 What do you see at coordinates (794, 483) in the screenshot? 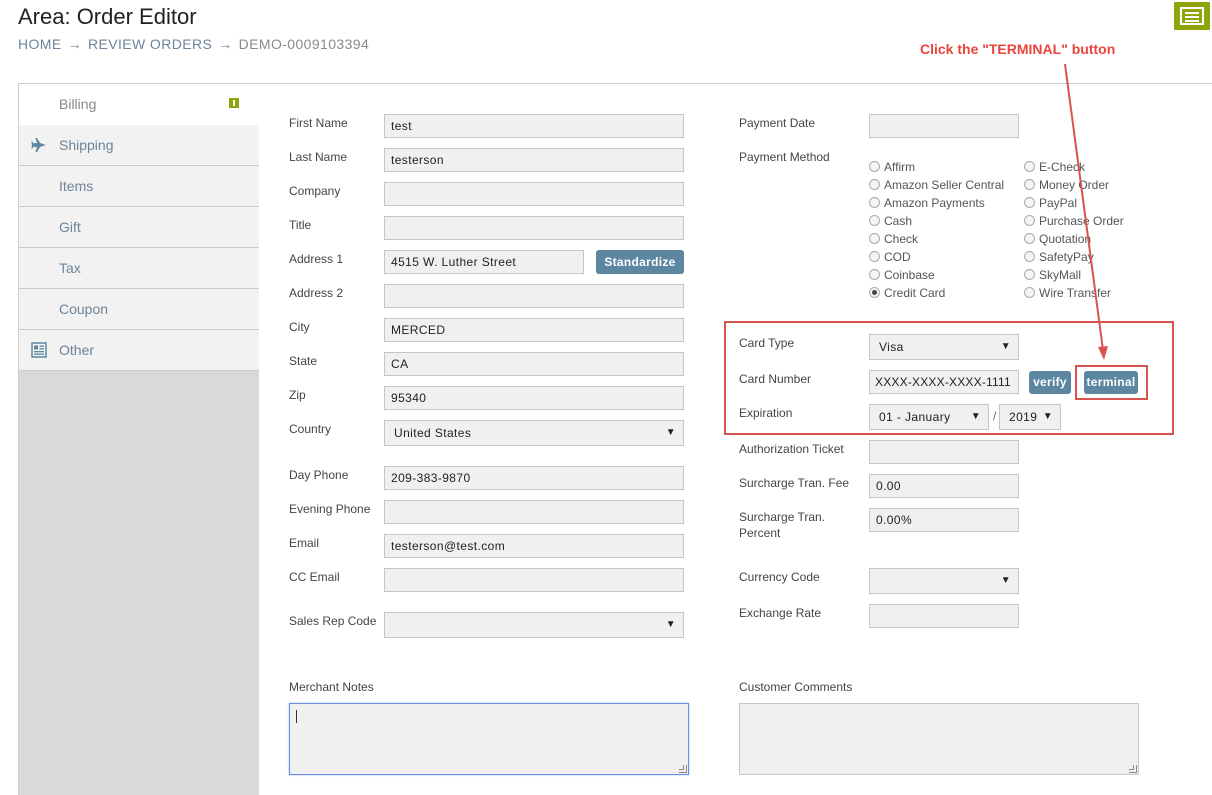
I see `surcharge-fee-label: Surcharge Tran. Fee` at bounding box center [794, 483].